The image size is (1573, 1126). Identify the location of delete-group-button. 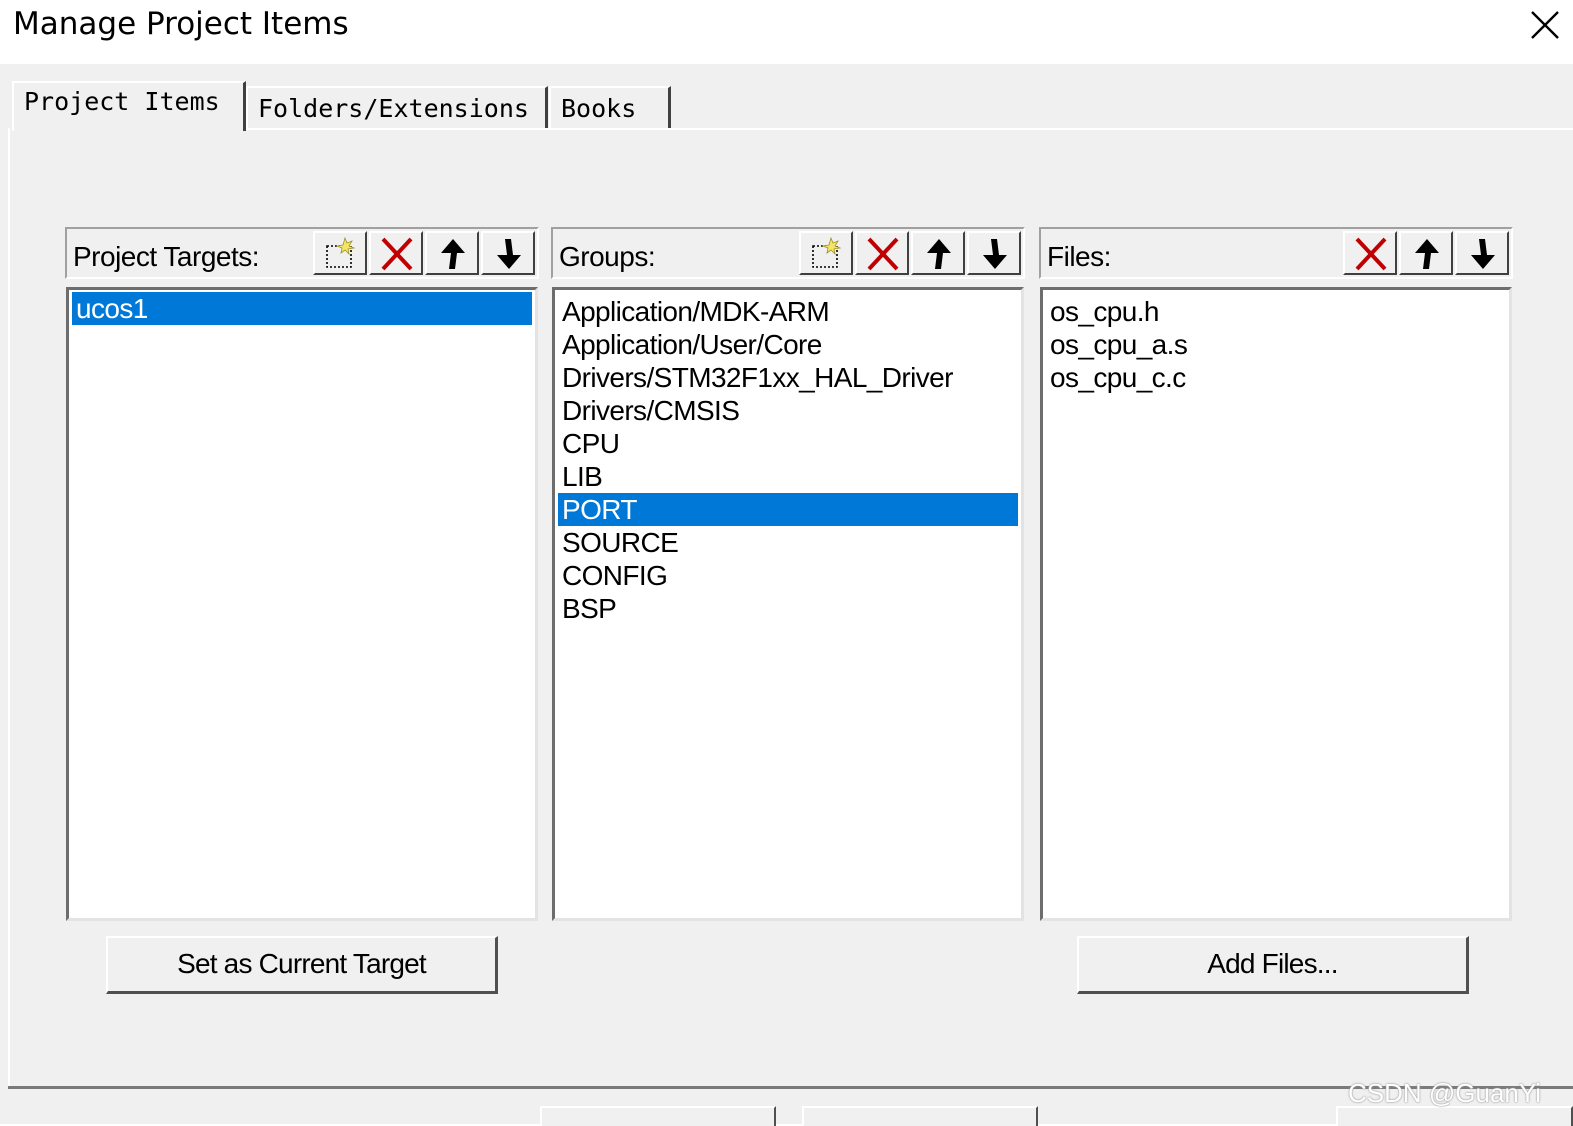
(882, 253).